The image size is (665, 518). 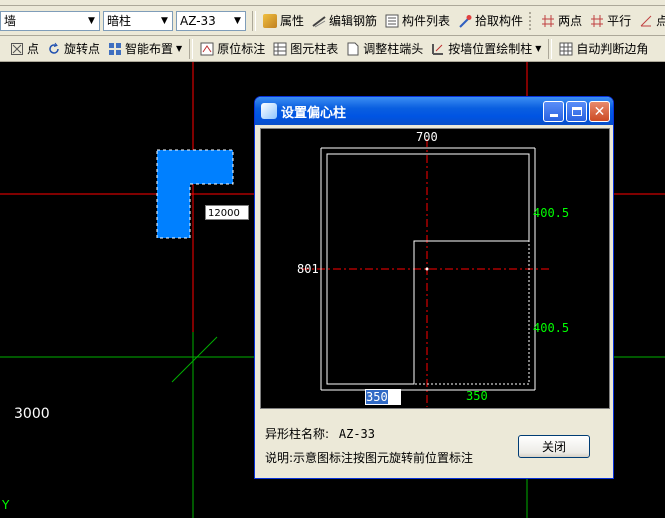 What do you see at coordinates (314, 113) in the screenshot?
I see `dialog-title: 设置偏心柱` at bounding box center [314, 113].